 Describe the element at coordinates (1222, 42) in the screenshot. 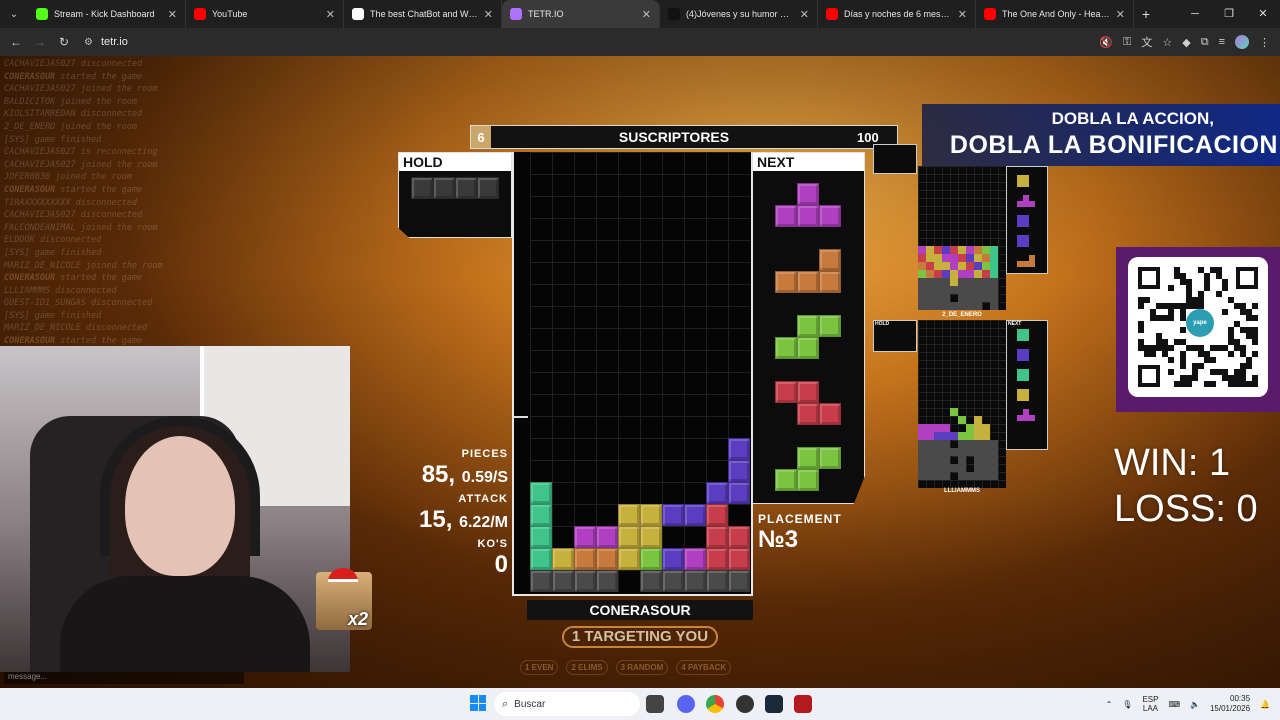

I see `reading-list-icon: ≡` at that location.